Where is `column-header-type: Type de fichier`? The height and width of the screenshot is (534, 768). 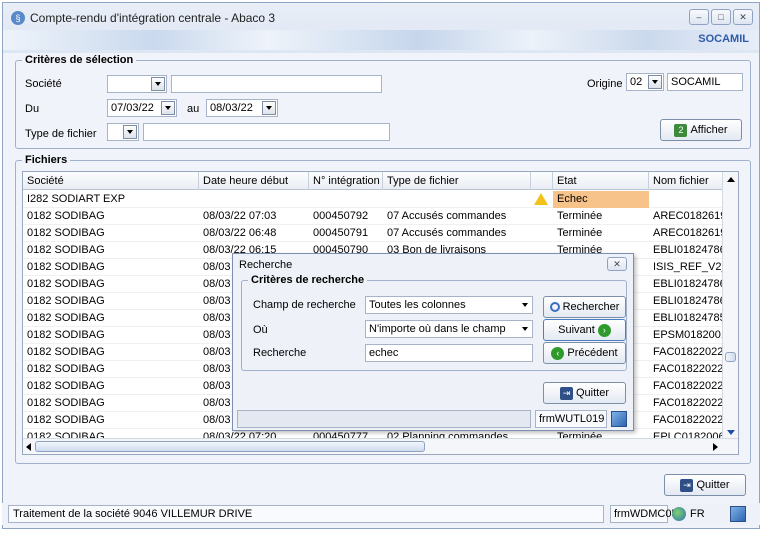
column-header-type: Type de fichier is located at coordinates (457, 181).